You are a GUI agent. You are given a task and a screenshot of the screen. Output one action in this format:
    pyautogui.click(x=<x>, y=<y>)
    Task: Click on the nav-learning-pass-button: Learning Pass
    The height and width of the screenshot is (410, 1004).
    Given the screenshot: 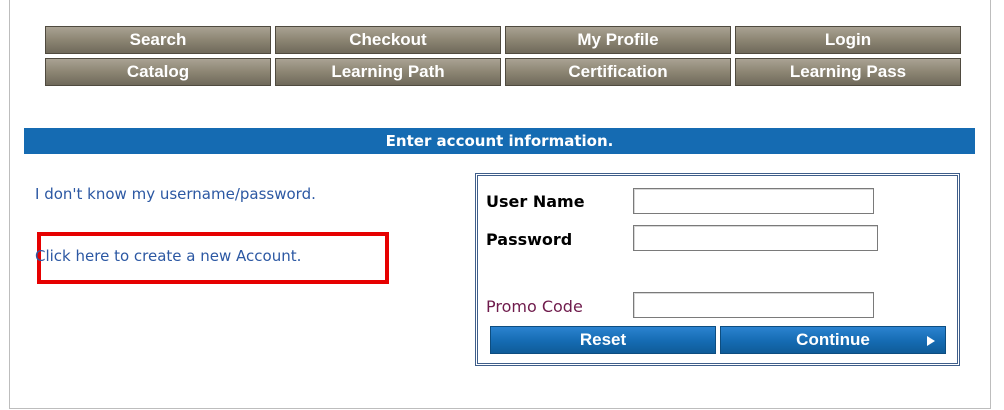 What is the action you would take?
    pyautogui.click(x=848, y=72)
    